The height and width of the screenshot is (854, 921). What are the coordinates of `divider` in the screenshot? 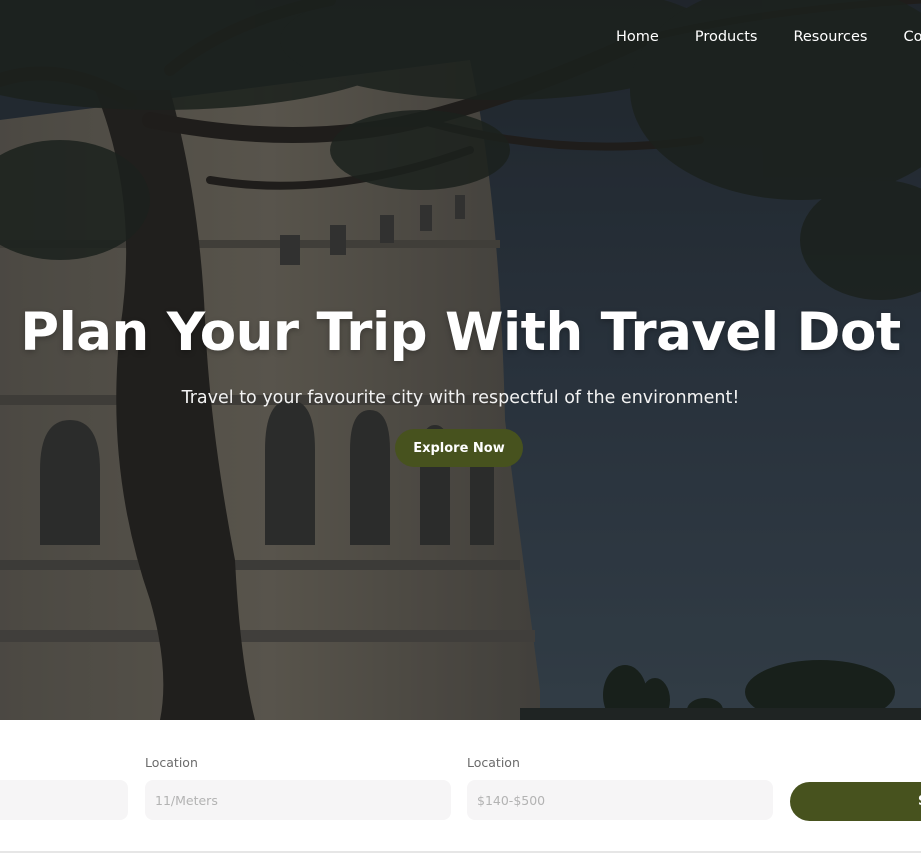 It's located at (460, 852).